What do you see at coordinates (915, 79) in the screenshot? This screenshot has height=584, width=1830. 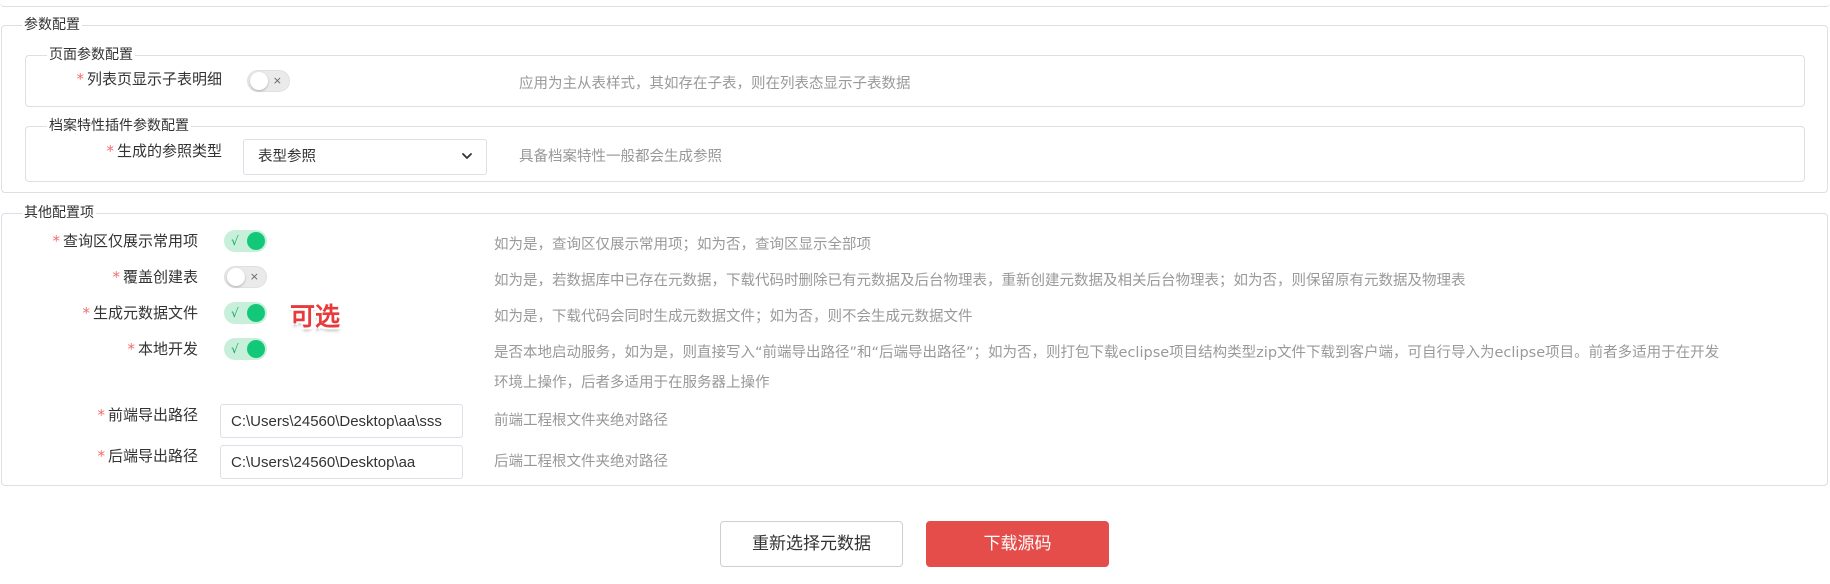 I see `show-child-detail-row: * 列表页显示子表明细 × 应用为主从表样式，其如存在子表，则在列表态显示子表数据` at bounding box center [915, 79].